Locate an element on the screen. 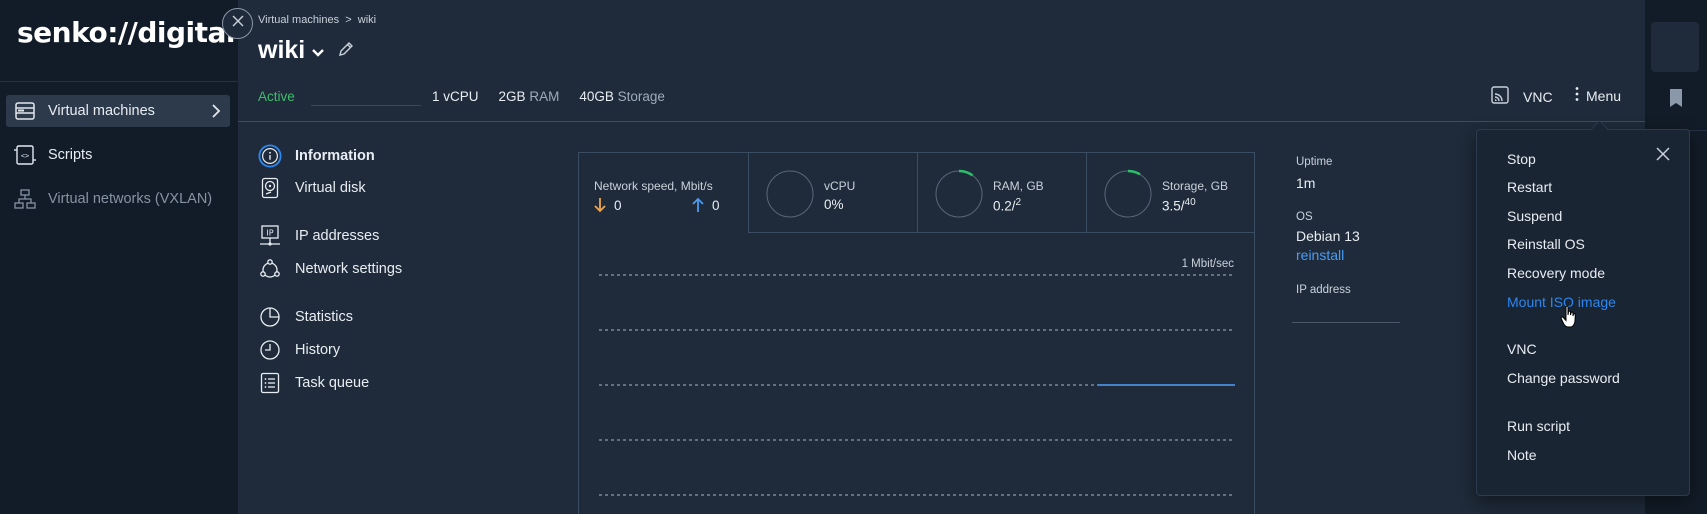 This screenshot has height=514, width=1707. arrow-up-icon is located at coordinates (698, 204).